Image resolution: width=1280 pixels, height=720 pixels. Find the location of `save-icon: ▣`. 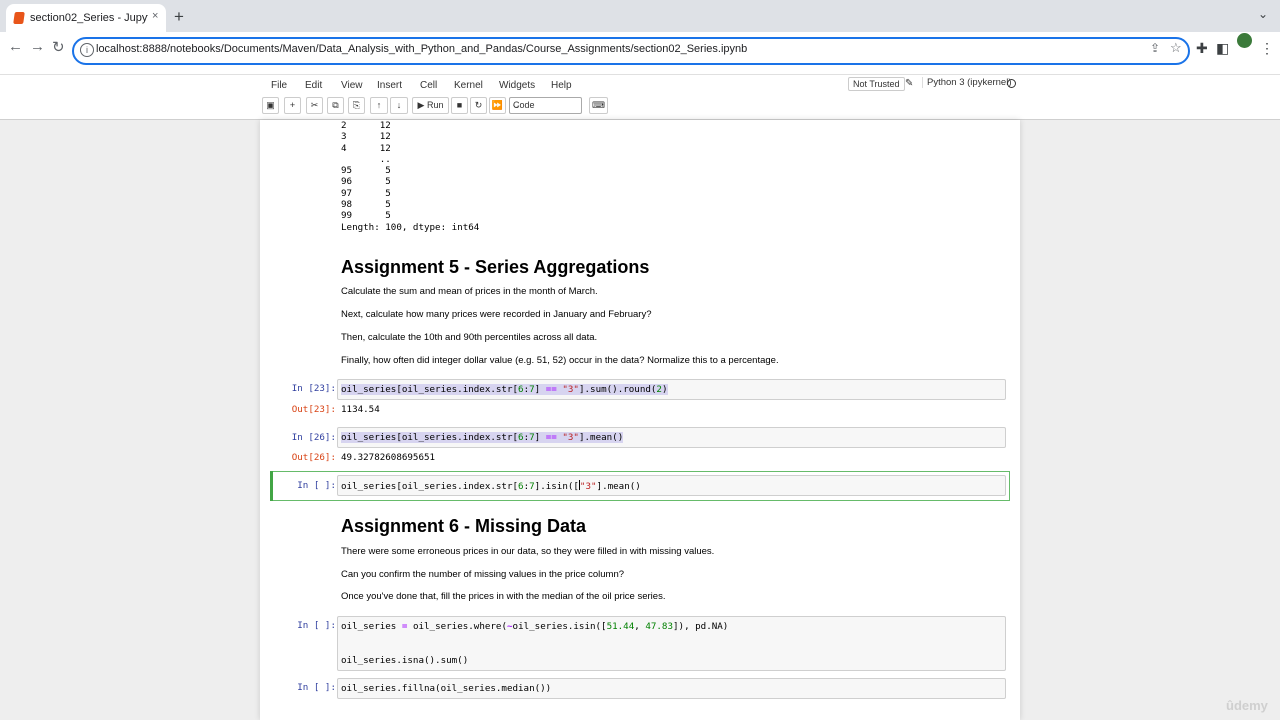

save-icon: ▣ is located at coordinates (270, 105).